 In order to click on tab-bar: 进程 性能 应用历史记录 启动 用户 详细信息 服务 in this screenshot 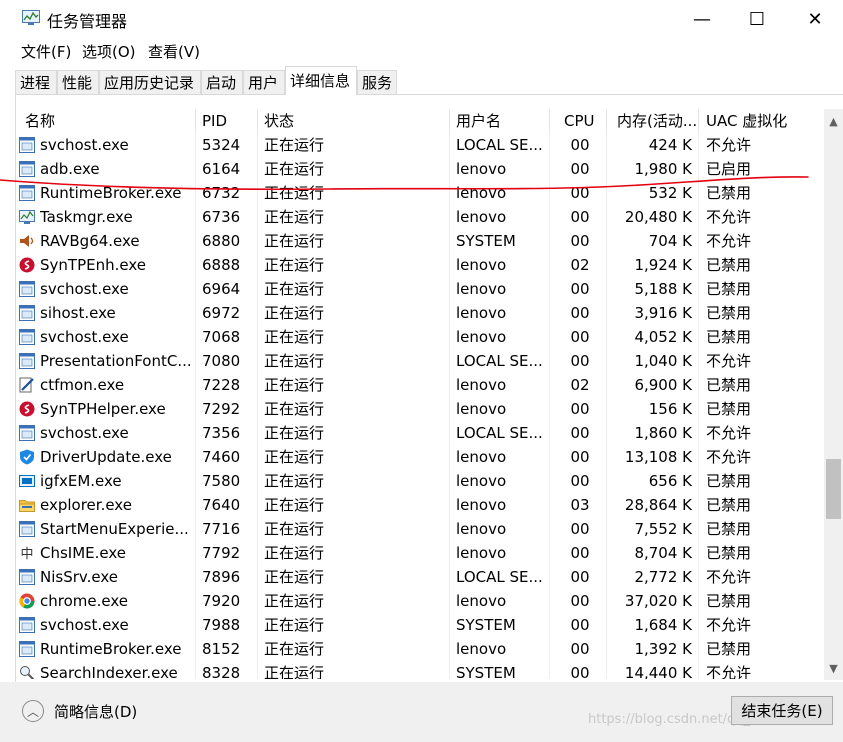, I will do `click(429, 80)`.